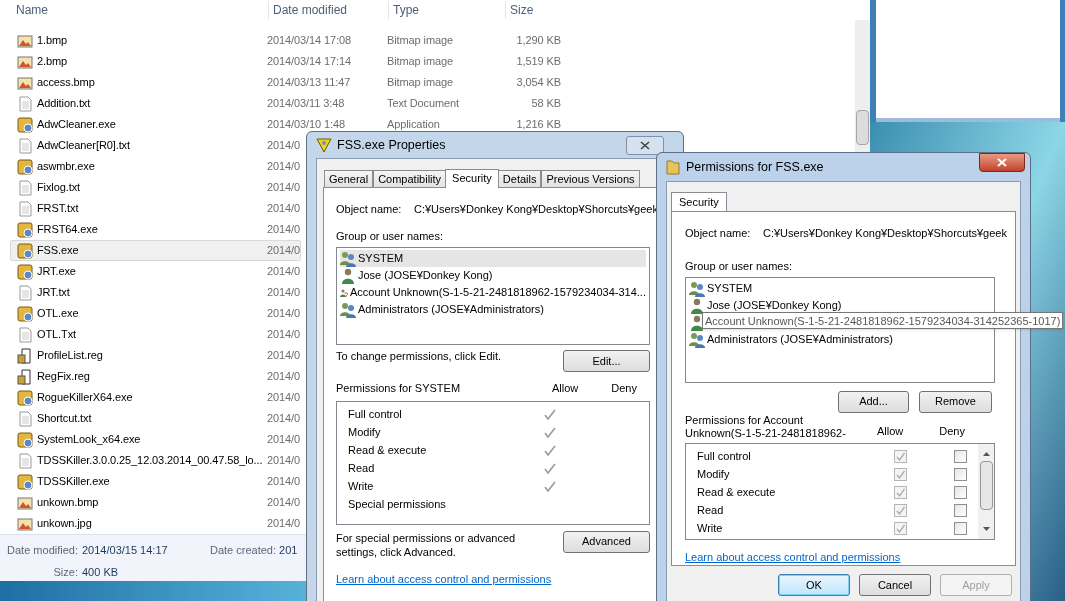  What do you see at coordinates (156, 481) in the screenshot?
I see `file-row: TDSSKiller.exe 2014/0` at bounding box center [156, 481].